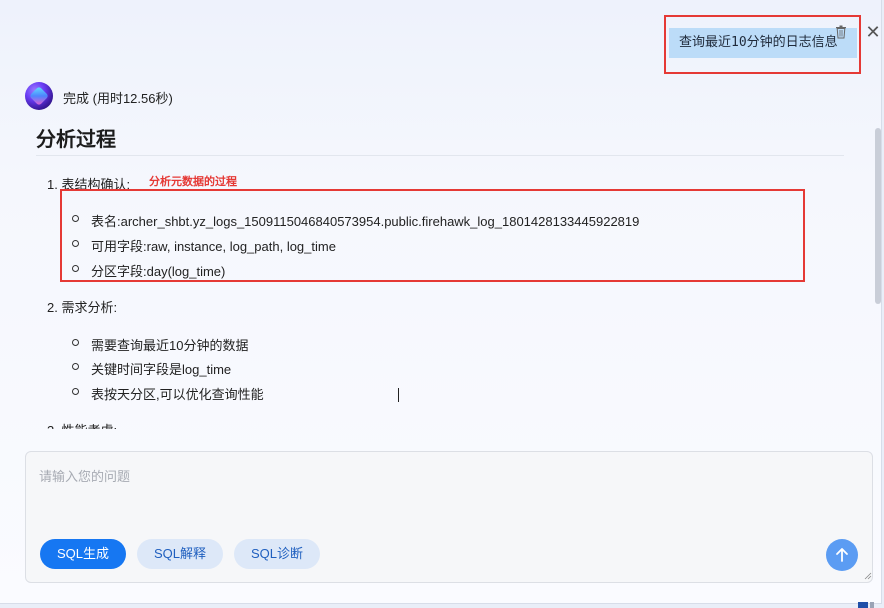 The width and height of the screenshot is (884, 608). What do you see at coordinates (841, 32) in the screenshot?
I see `trash-icon` at bounding box center [841, 32].